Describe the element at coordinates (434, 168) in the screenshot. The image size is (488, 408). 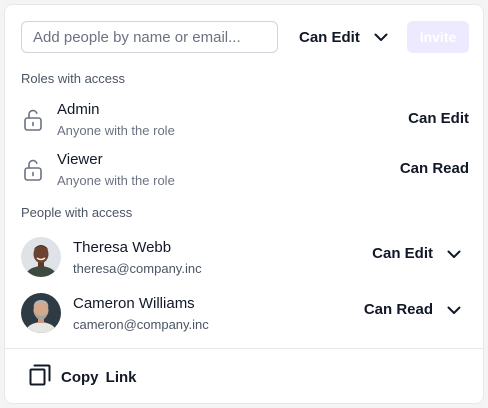
I see `role-permission: Can Read` at that location.